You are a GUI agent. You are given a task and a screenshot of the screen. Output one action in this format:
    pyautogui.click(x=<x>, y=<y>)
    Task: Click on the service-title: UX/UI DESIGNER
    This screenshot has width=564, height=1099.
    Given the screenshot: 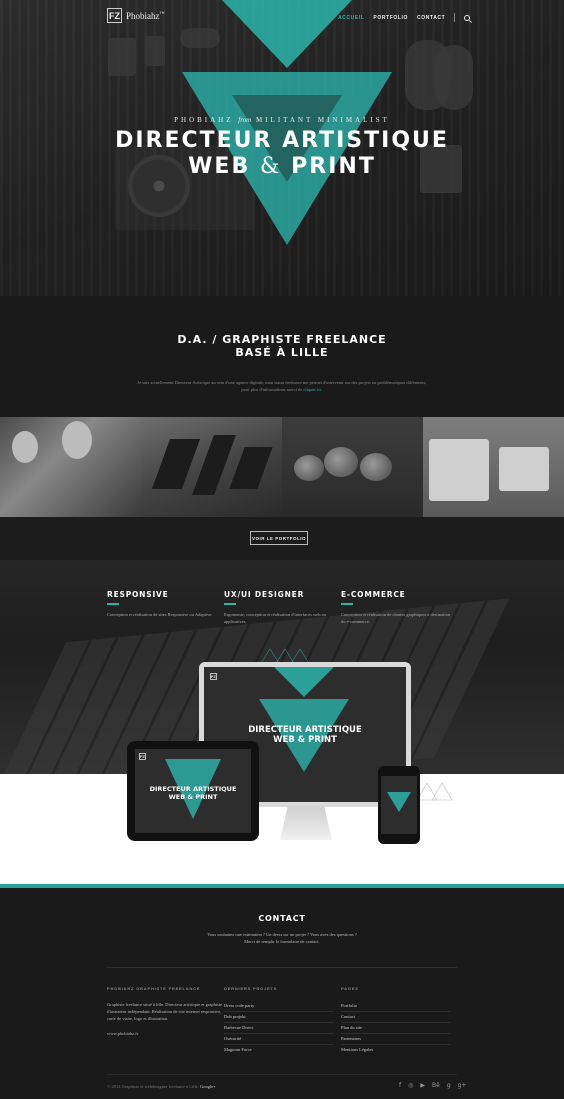 What is the action you would take?
    pyautogui.click(x=264, y=594)
    